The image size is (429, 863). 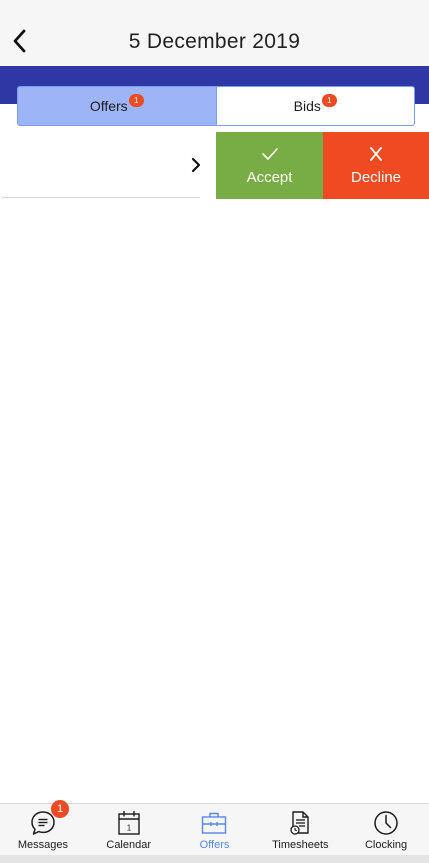 What do you see at coordinates (108, 106) in the screenshot?
I see `tab-offers-label: Offers` at bounding box center [108, 106].